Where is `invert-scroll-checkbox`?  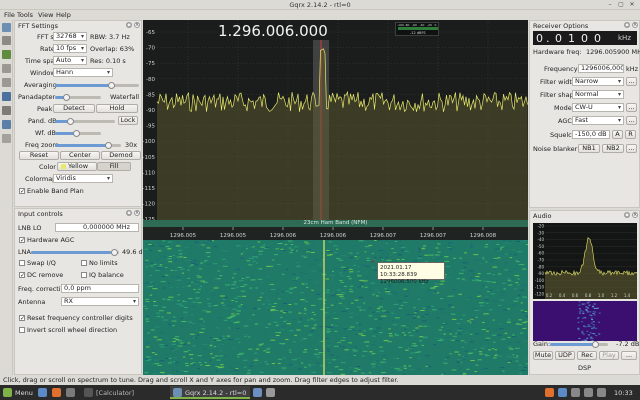
invert-scroll-checkbox is located at coordinates (22, 330).